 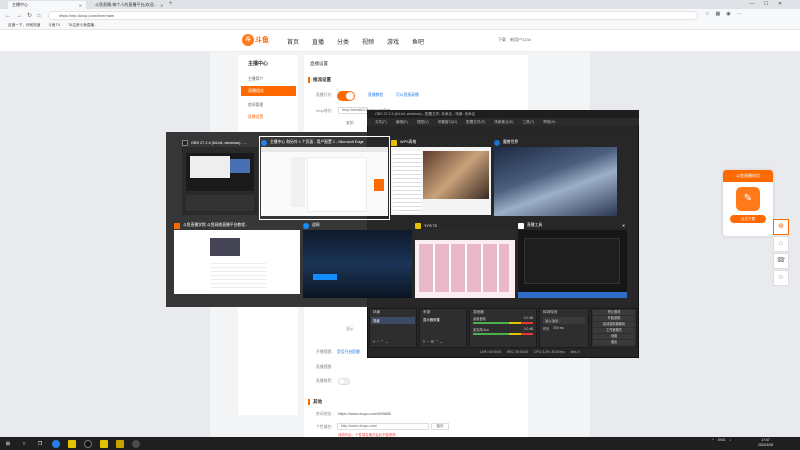 What do you see at coordinates (614, 312) in the screenshot?
I see `obs-stop-stream-button: 停止推流` at bounding box center [614, 312].